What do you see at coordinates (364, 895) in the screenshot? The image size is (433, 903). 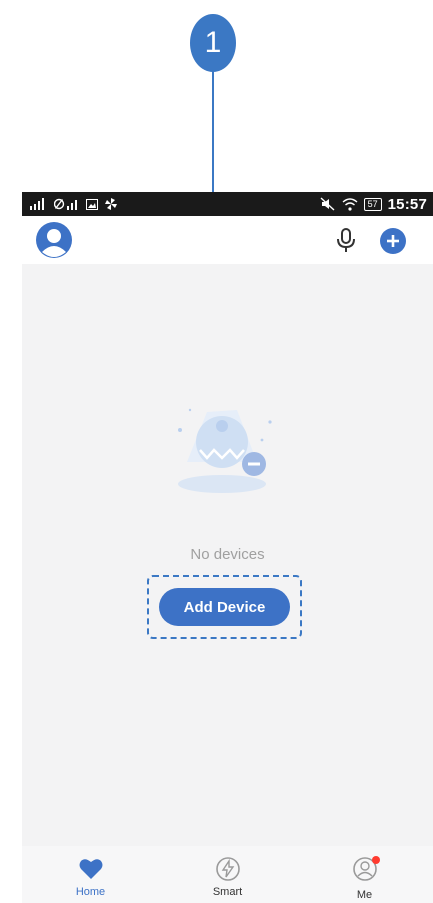 I see `nav-label-me: Me` at bounding box center [364, 895].